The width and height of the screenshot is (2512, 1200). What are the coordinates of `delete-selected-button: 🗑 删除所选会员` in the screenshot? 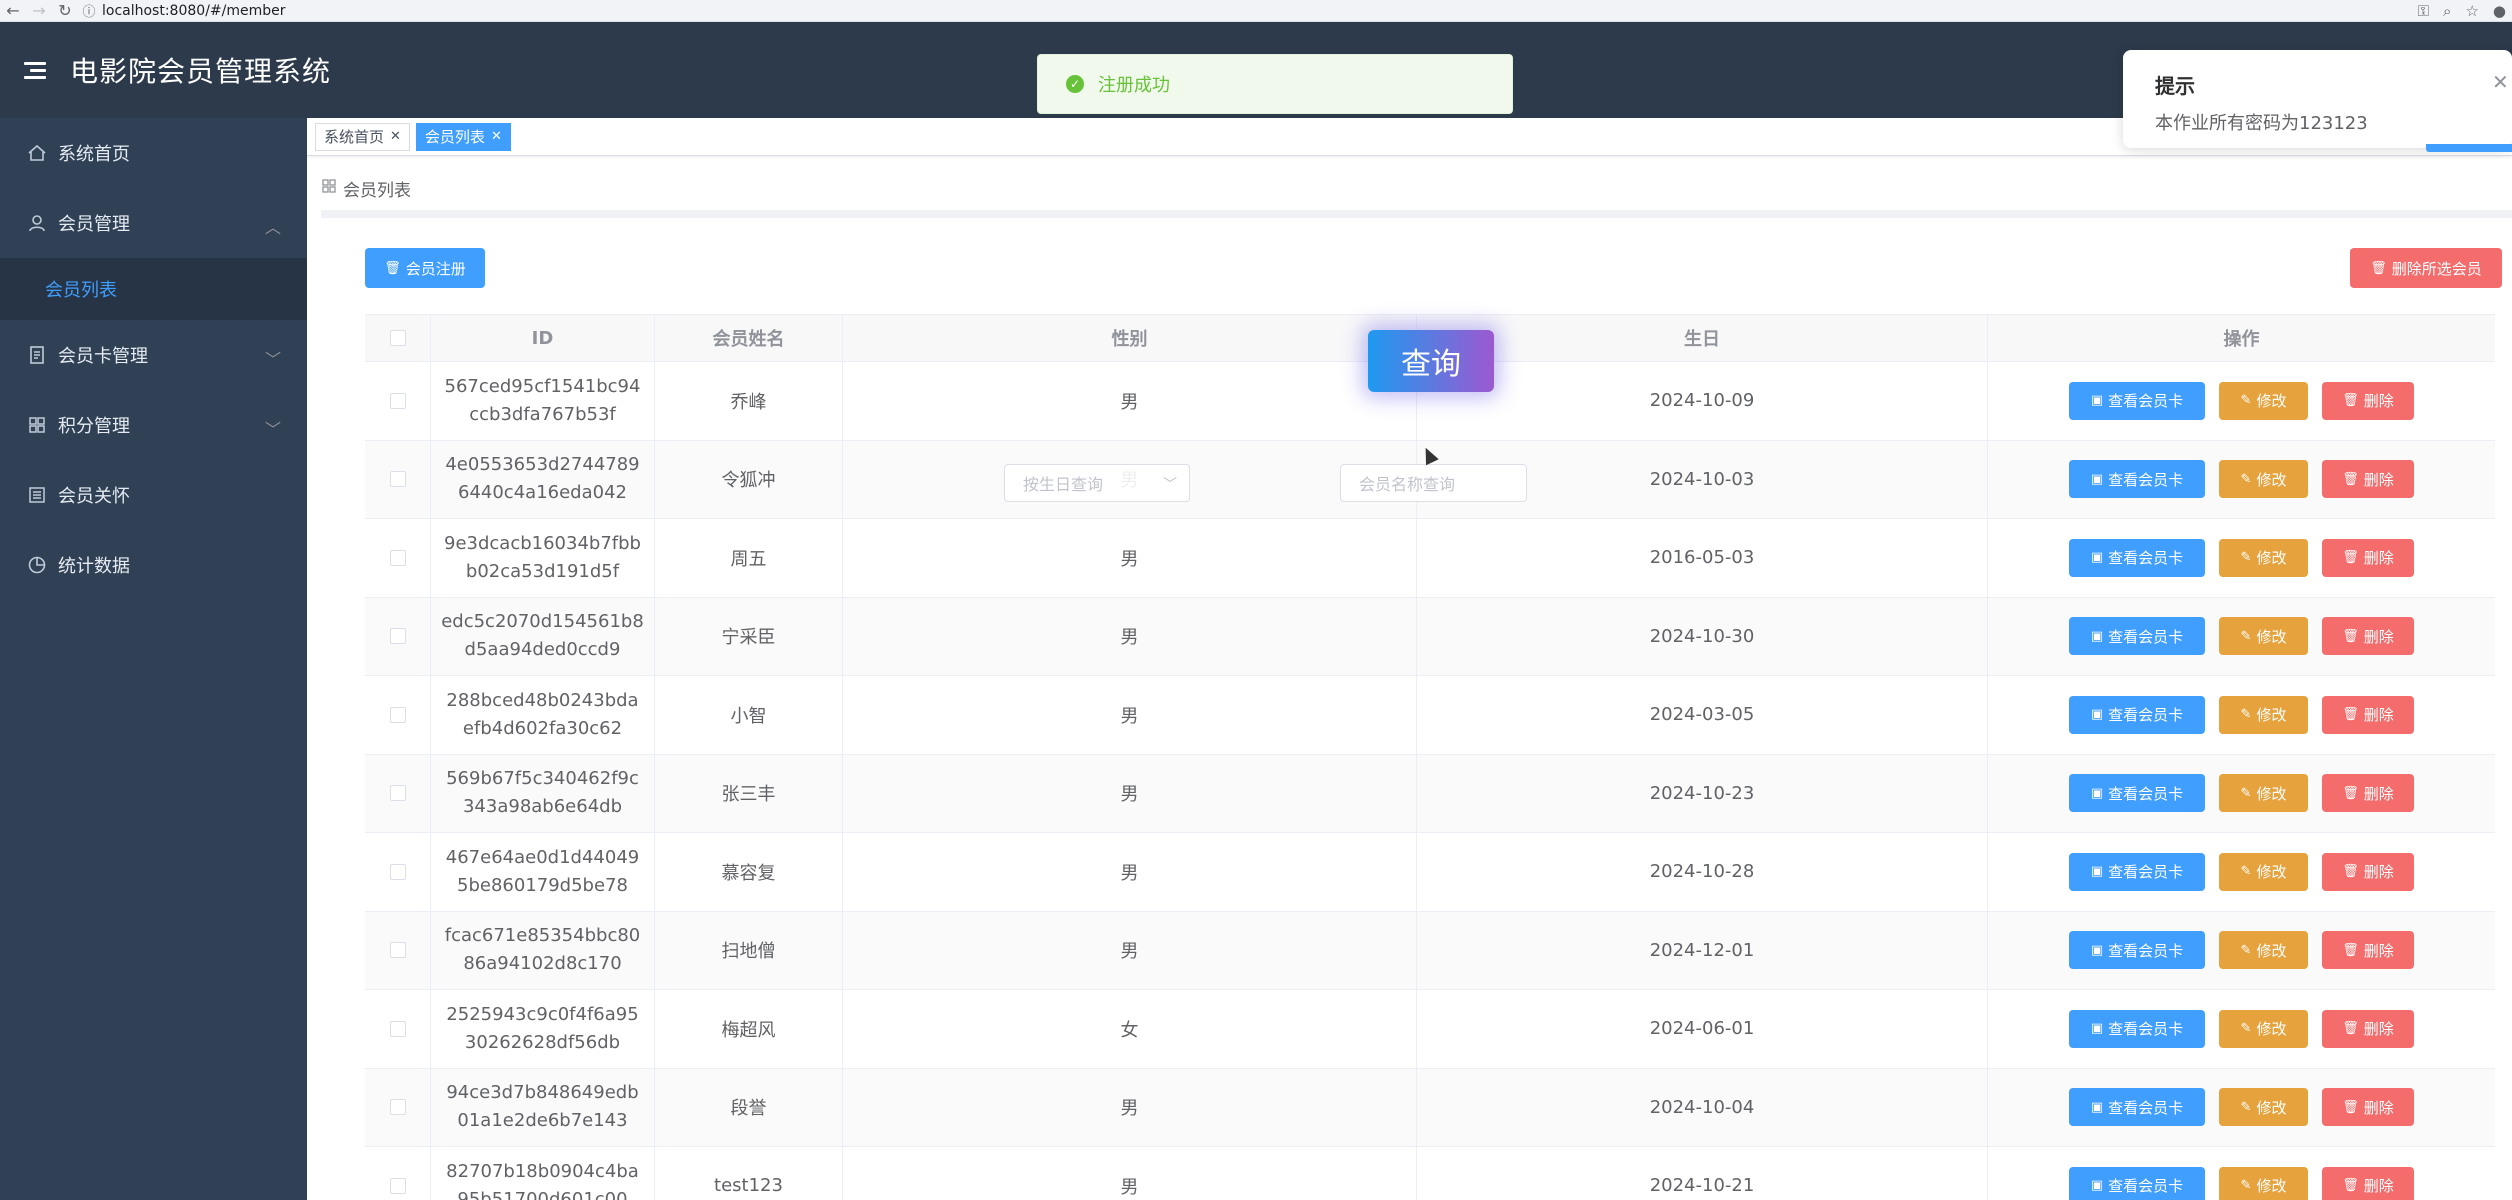 It's located at (2426, 268).